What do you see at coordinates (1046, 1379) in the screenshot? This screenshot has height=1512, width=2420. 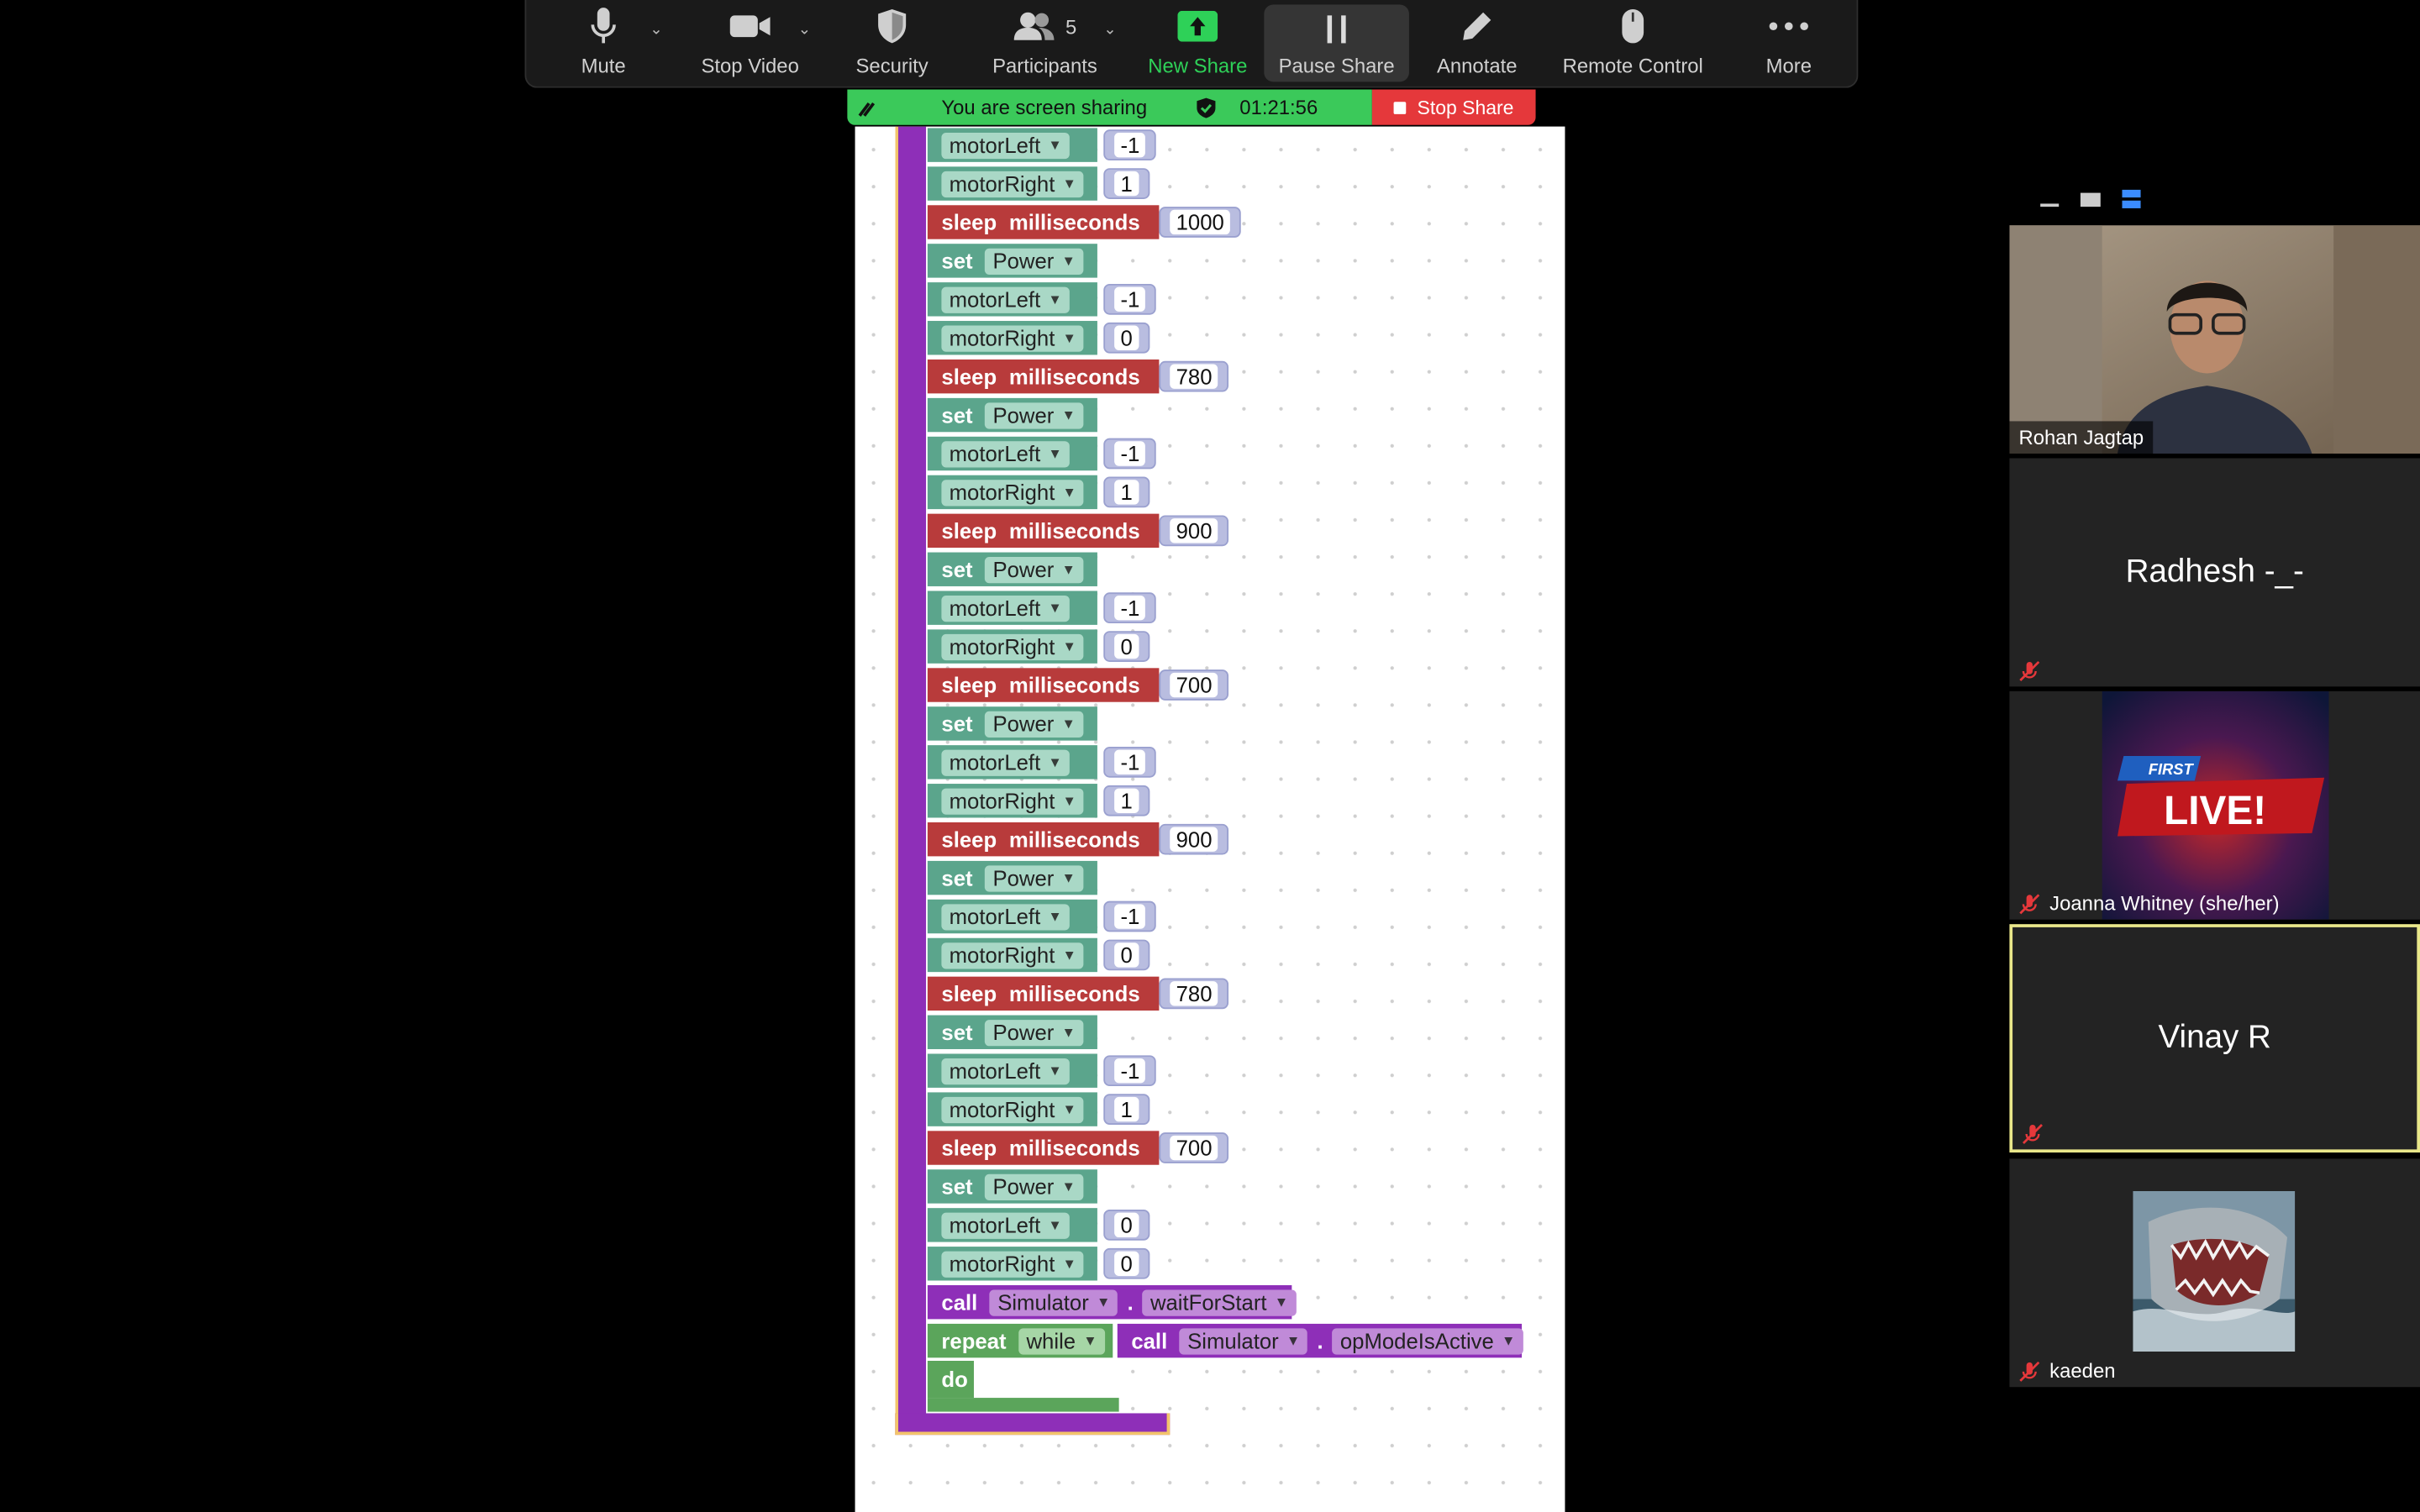 I see `do-statement-slot` at bounding box center [1046, 1379].